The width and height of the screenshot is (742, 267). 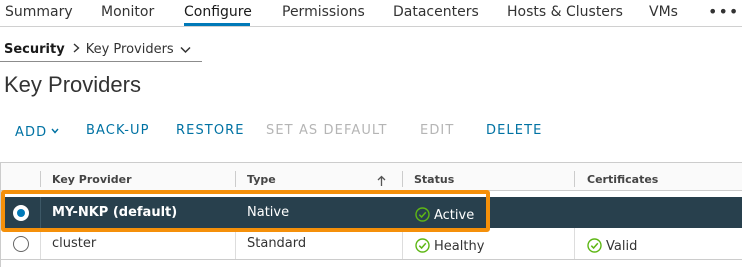 What do you see at coordinates (72, 84) in the screenshot?
I see `page-title: Key Providers` at bounding box center [72, 84].